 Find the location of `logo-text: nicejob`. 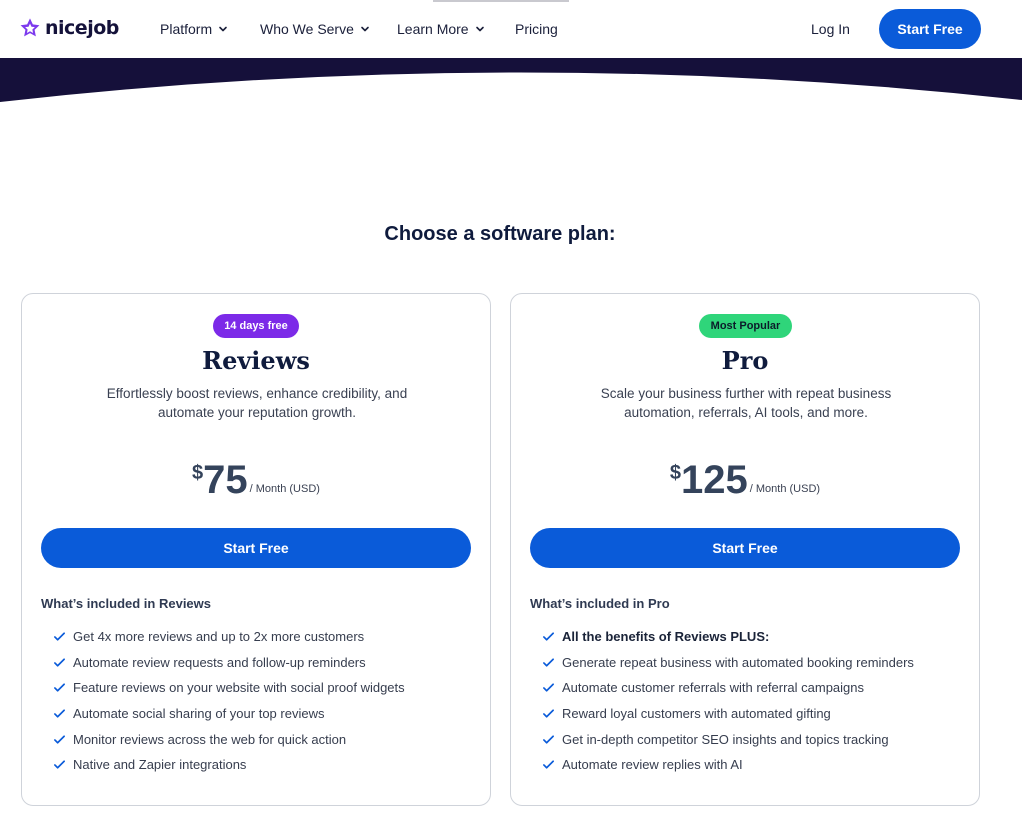

logo-text: nicejob is located at coordinates (82, 28).